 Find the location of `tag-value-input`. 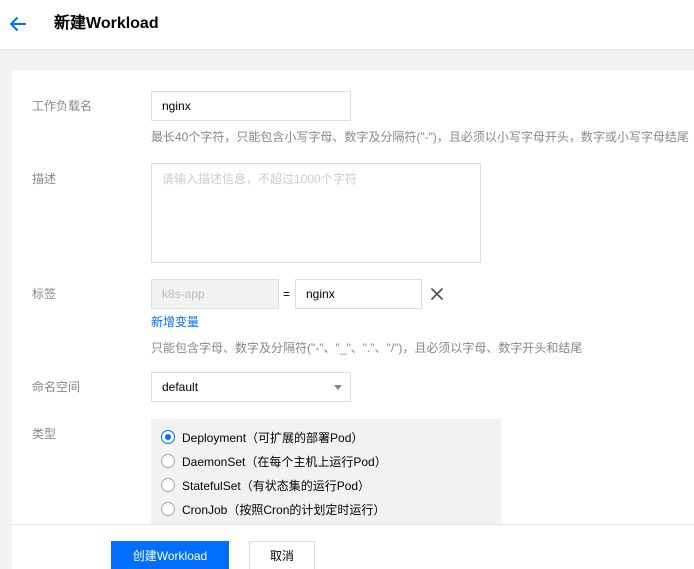

tag-value-input is located at coordinates (358, 294).